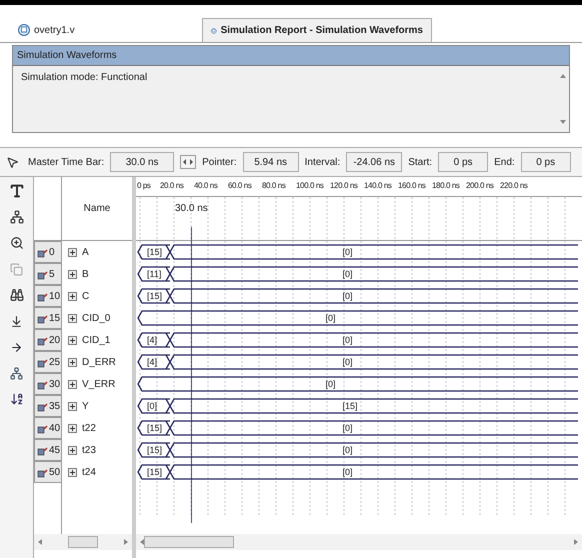 Image resolution: width=582 pixels, height=558 pixels. I want to click on field-label: Start:, so click(420, 163).